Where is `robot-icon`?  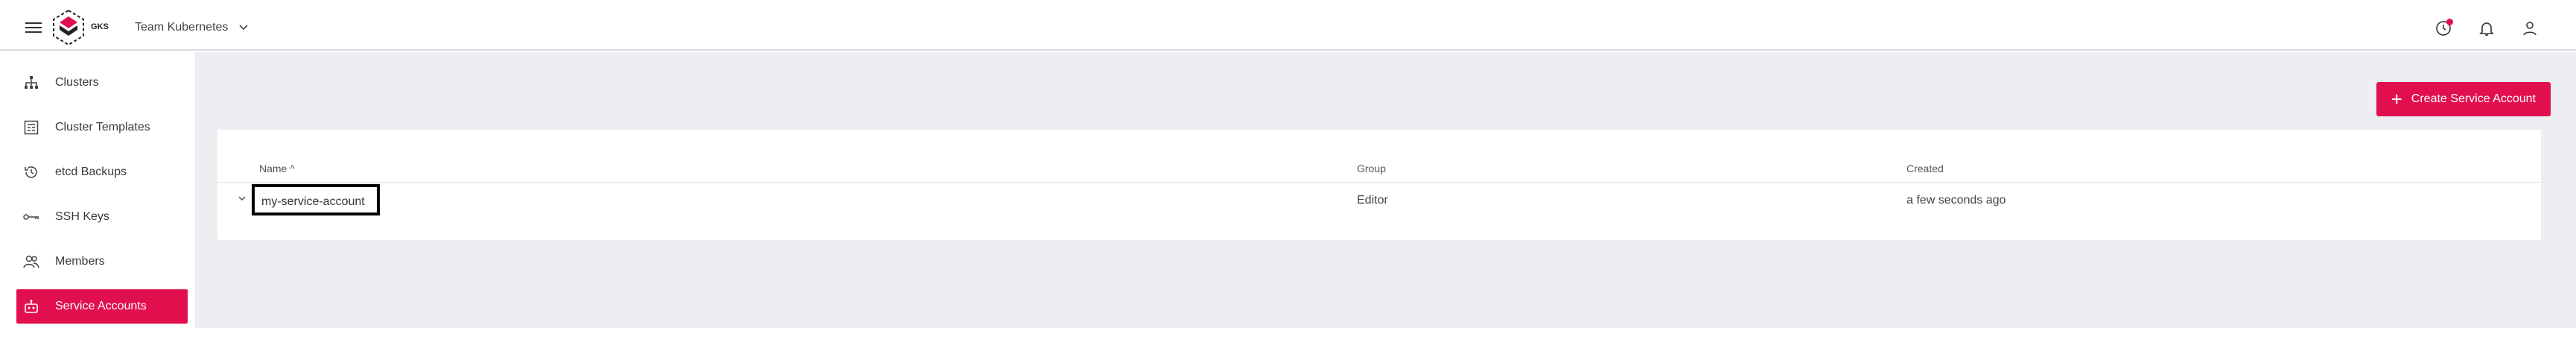 robot-icon is located at coordinates (31, 306).